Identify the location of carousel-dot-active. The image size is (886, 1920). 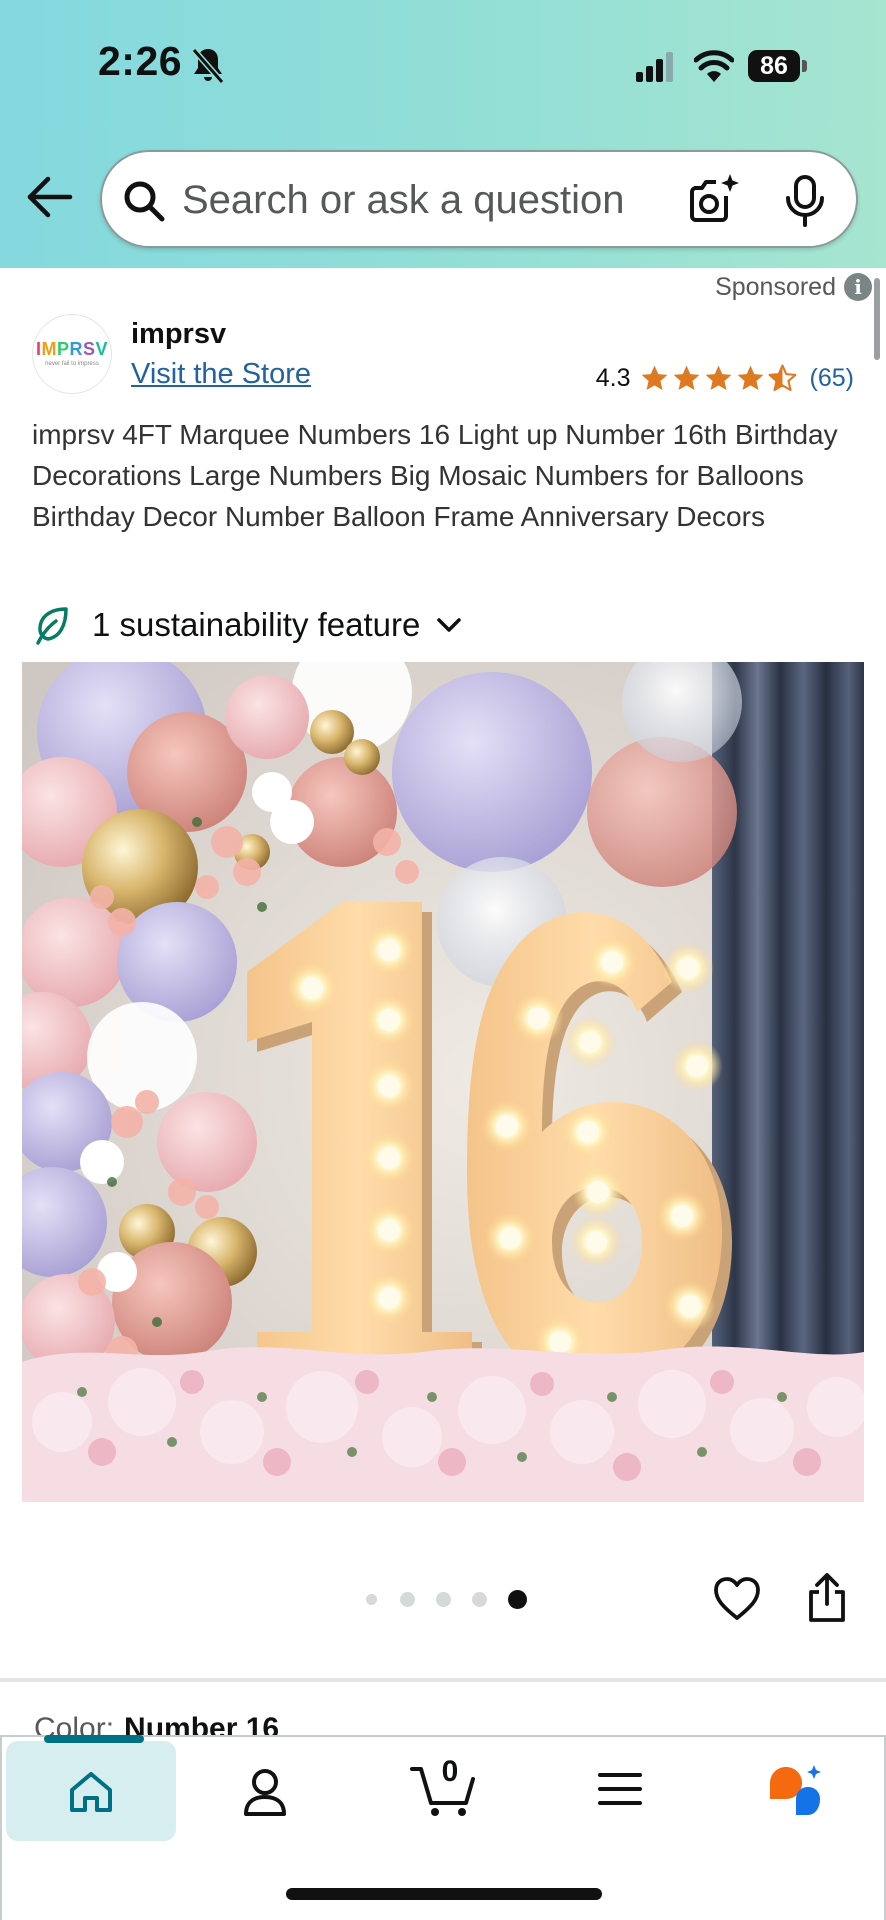
(517, 1599).